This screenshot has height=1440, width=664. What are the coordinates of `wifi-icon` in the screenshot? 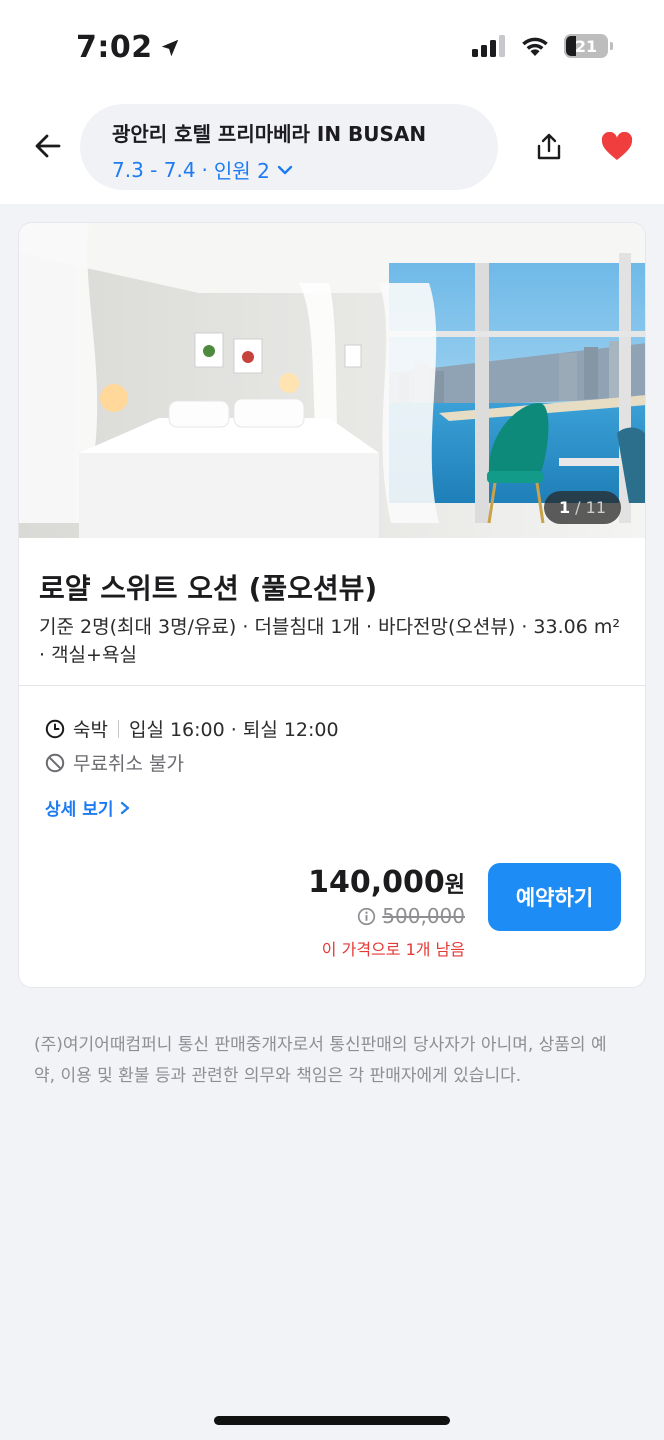 It's located at (535, 46).